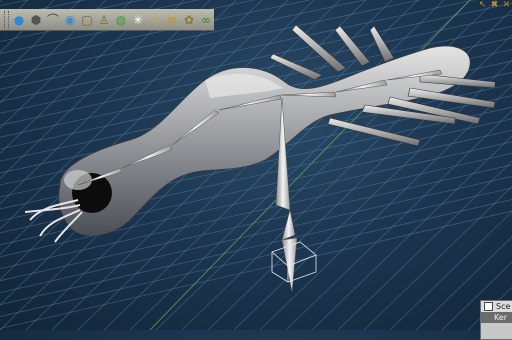 The width and height of the screenshot is (512, 340). I want to click on sphere-icon: ◉, so click(70, 20).